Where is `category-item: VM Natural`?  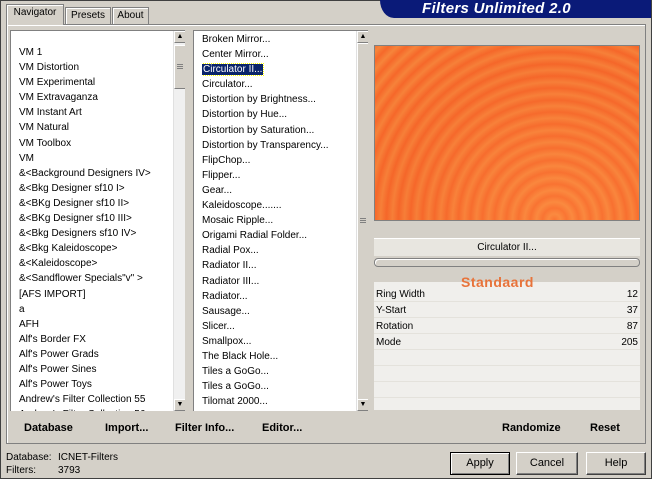
category-item: VM Natural is located at coordinates (95, 127).